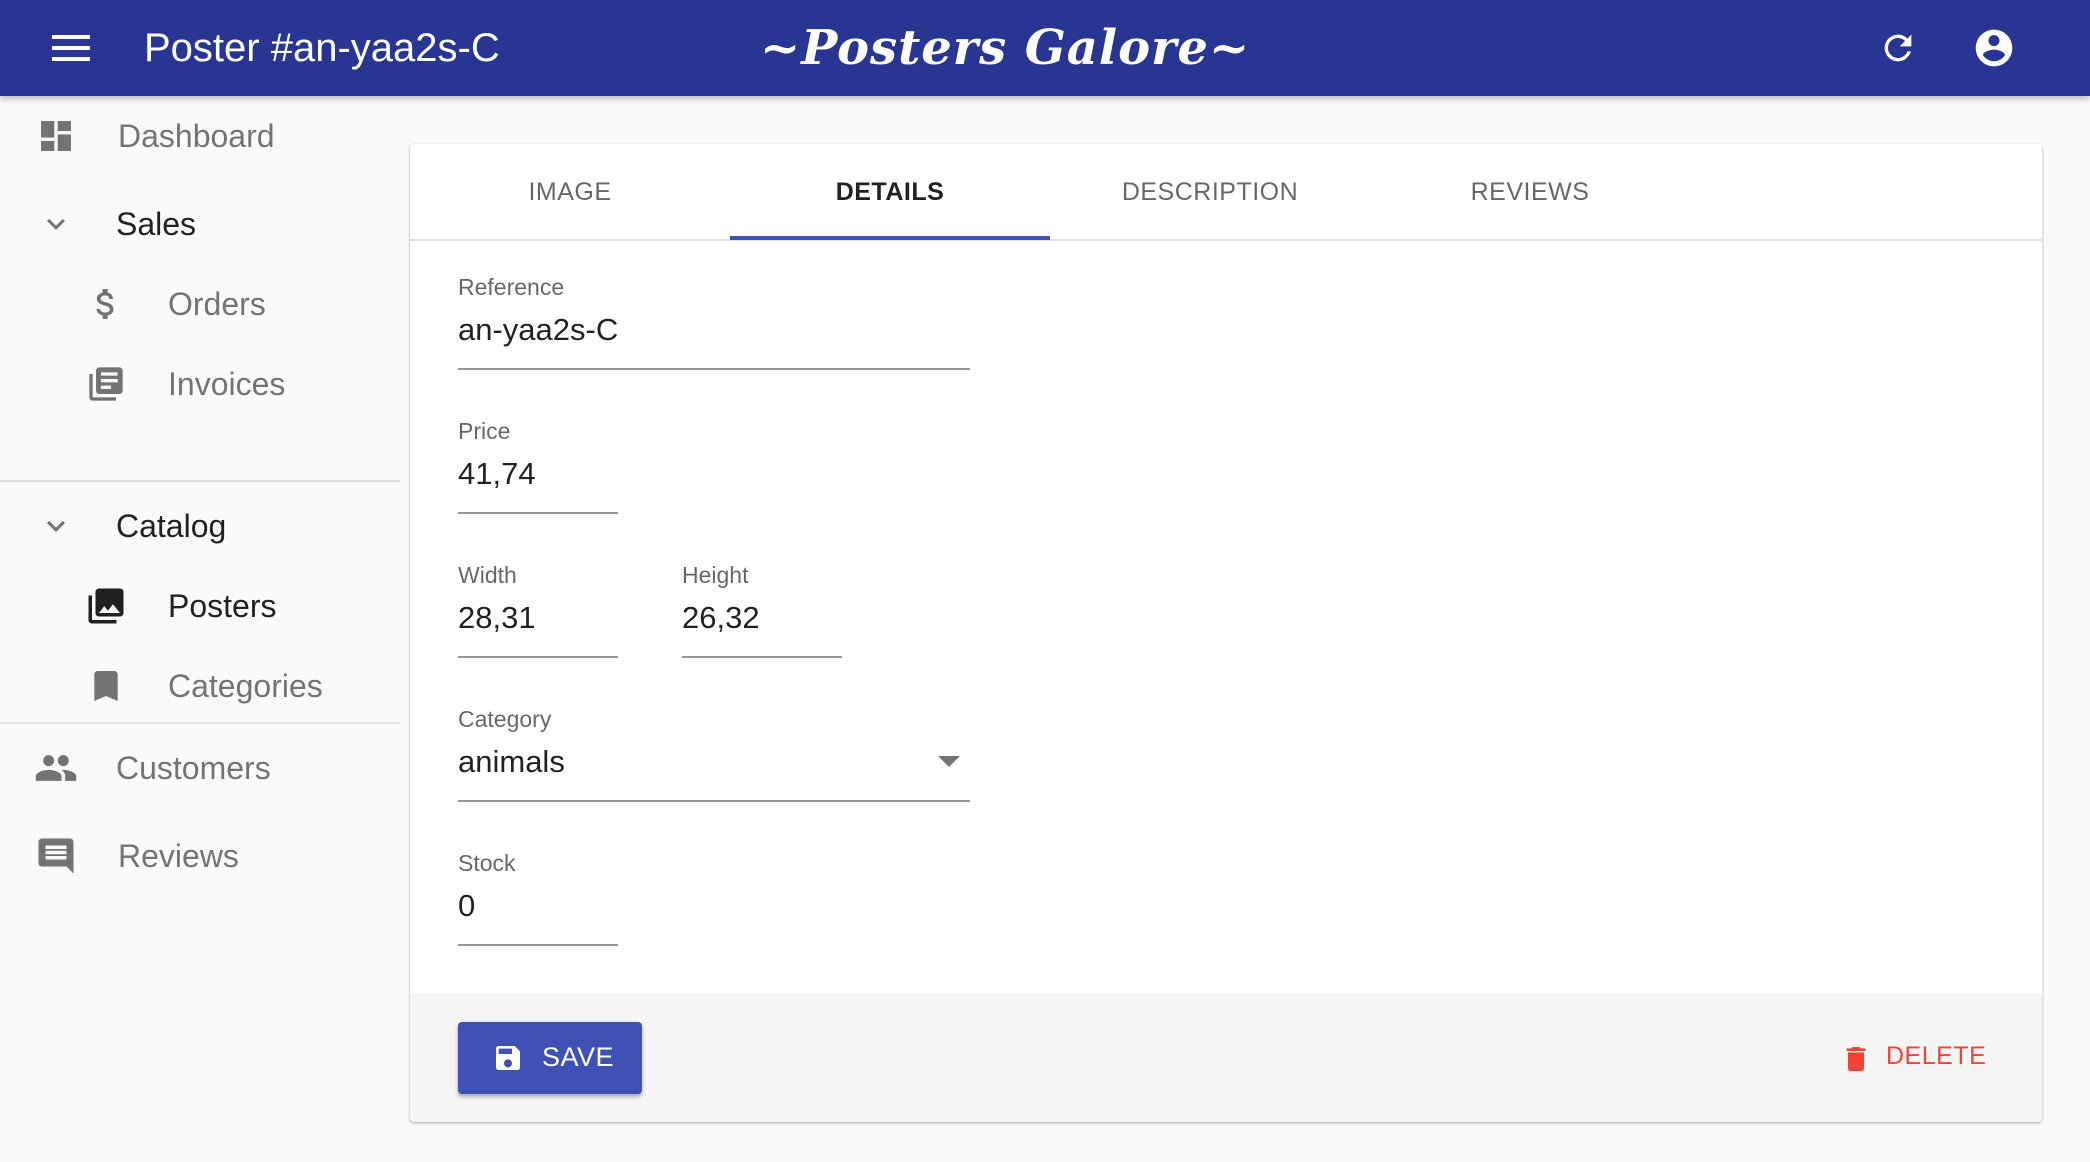  I want to click on sidebar-item-label: Dashboard, so click(196, 136).